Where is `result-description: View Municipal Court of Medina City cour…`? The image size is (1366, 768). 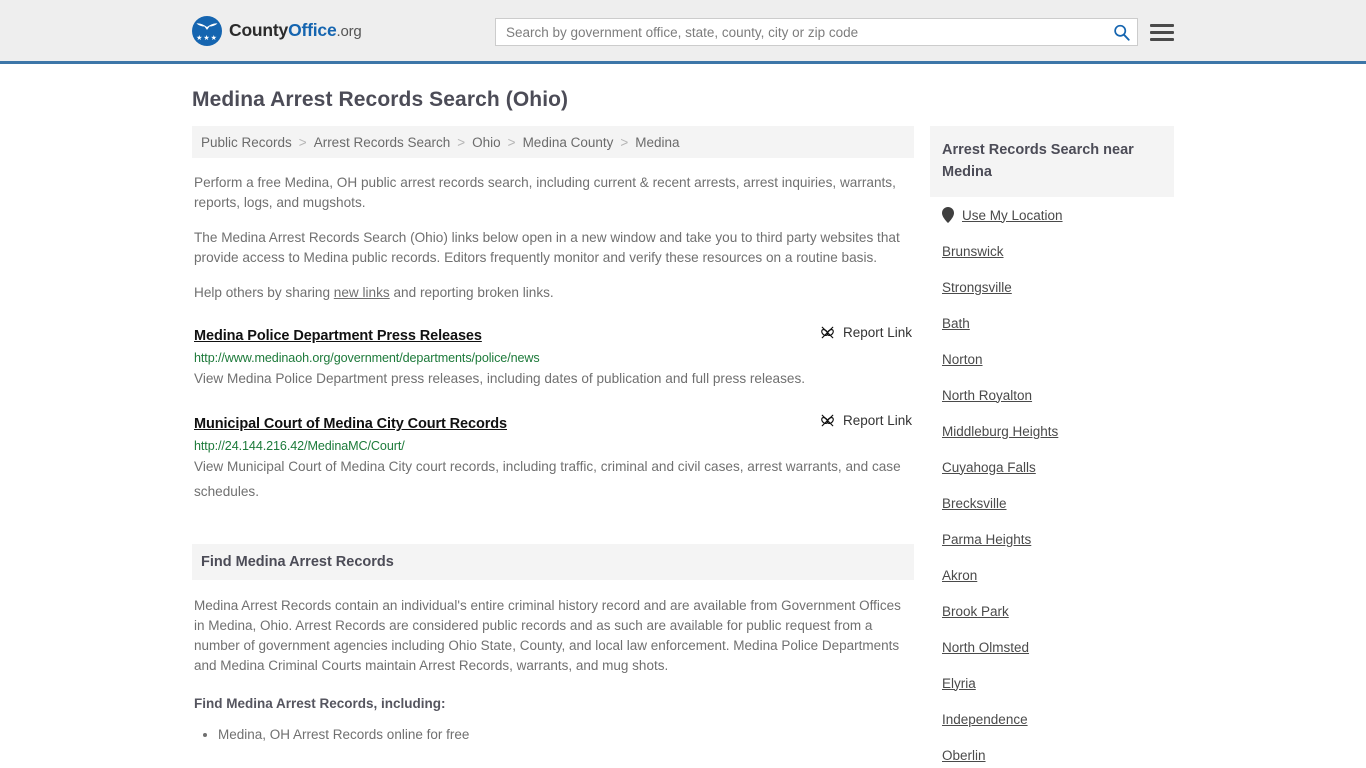 result-description: View Municipal Court of Medina City cour… is located at coordinates (547, 479).